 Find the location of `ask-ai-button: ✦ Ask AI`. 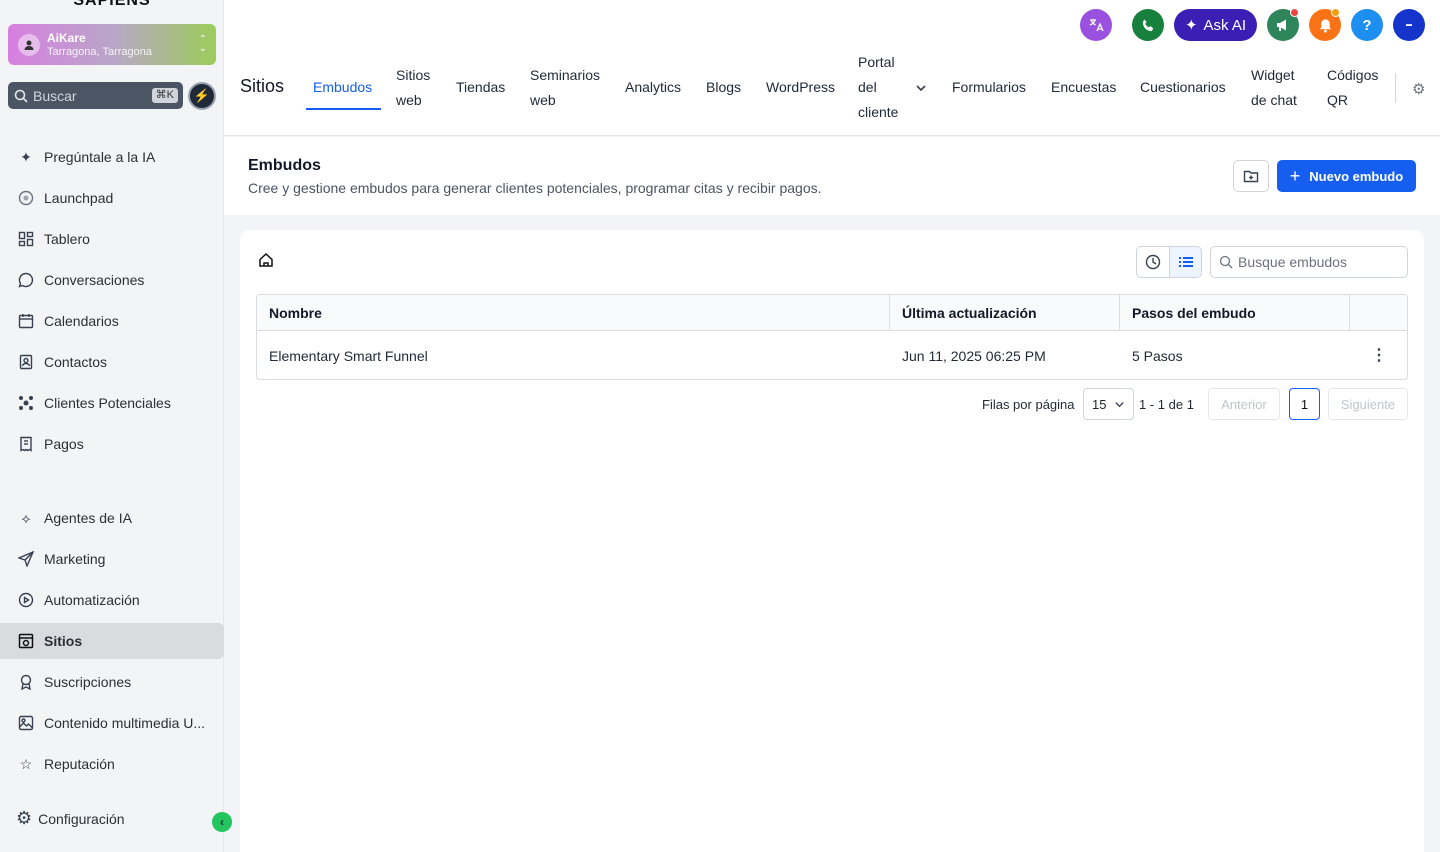

ask-ai-button: ✦ Ask AI is located at coordinates (1215, 25).